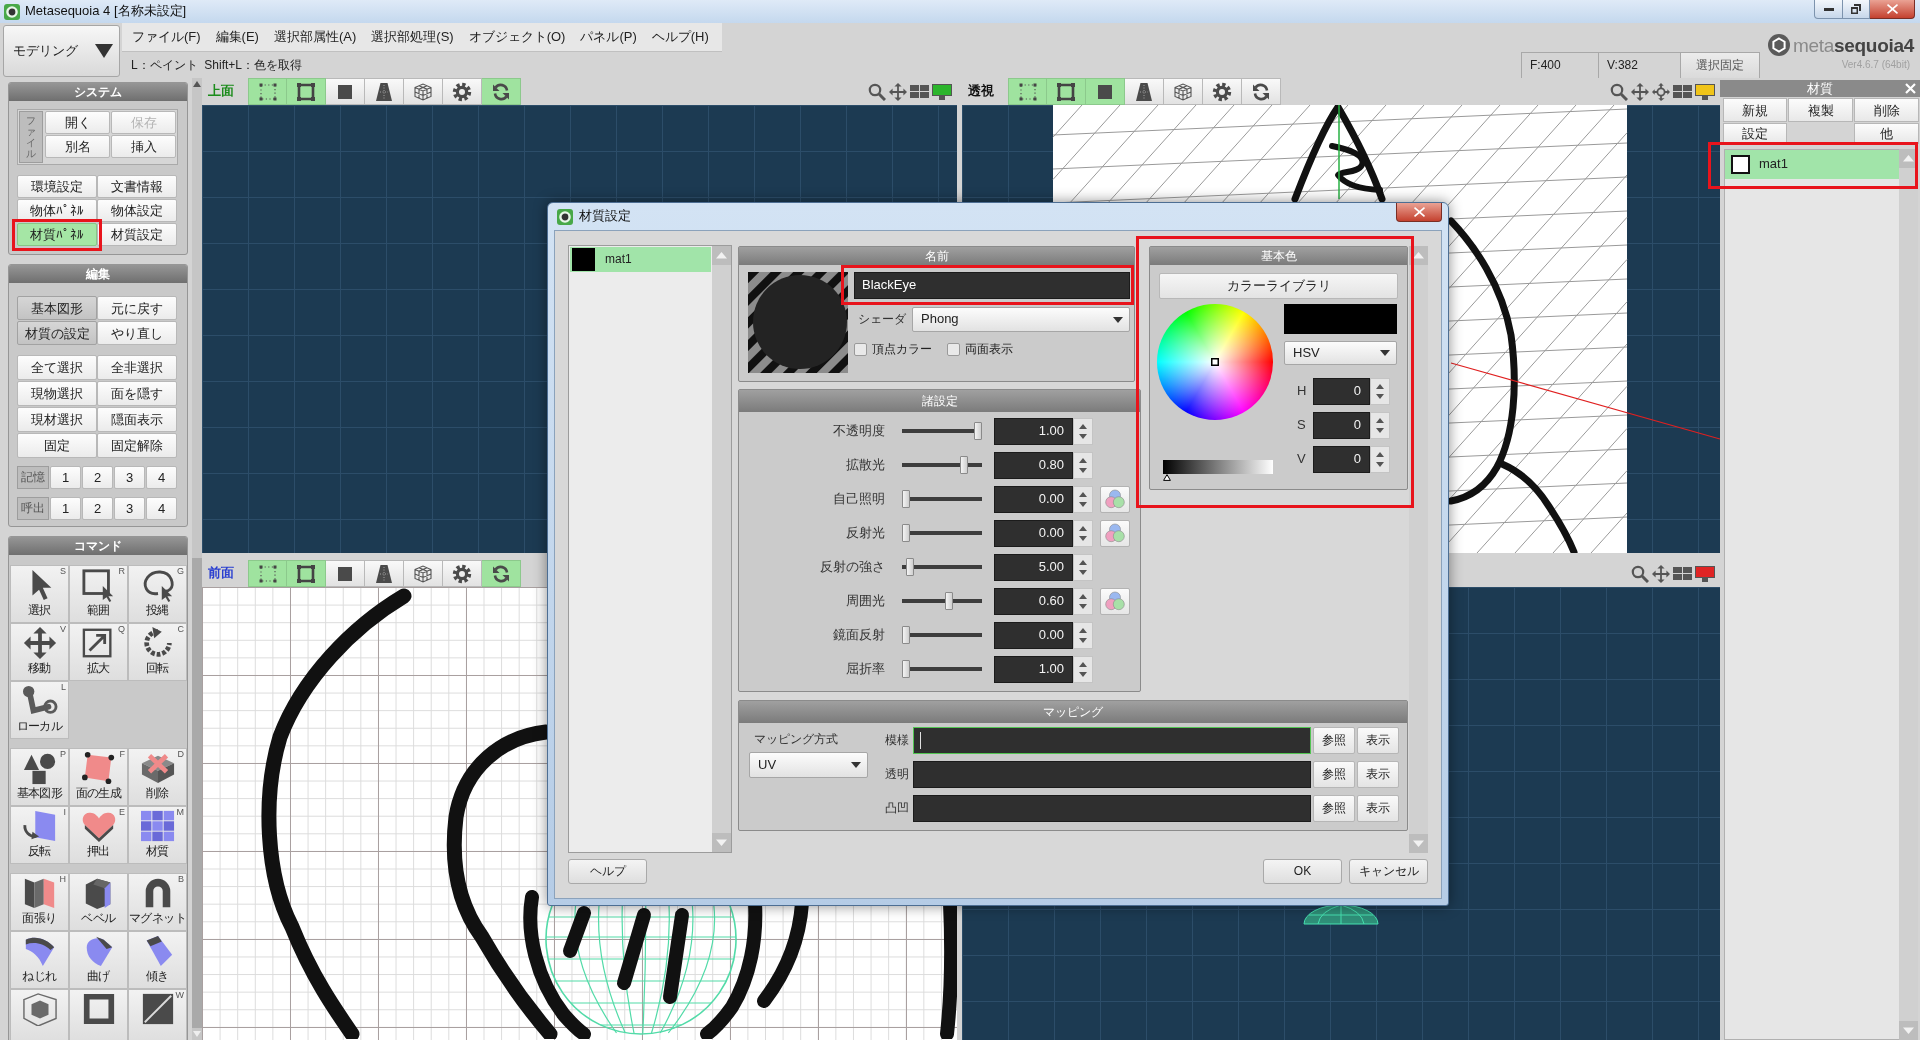  Describe the element at coordinates (1886, 110) in the screenshot. I see `panel-button: 削除` at that location.